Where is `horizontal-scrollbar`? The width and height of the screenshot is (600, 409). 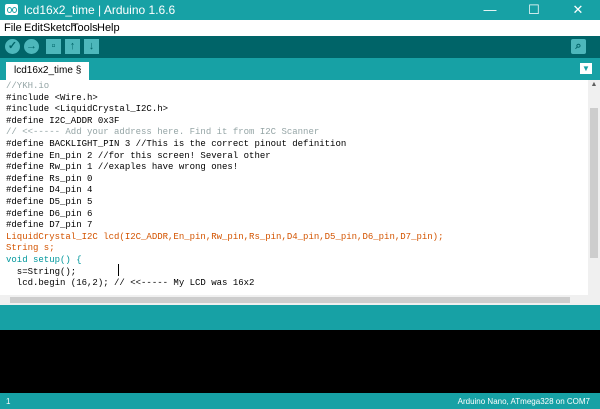
horizontal-scrollbar is located at coordinates (294, 300).